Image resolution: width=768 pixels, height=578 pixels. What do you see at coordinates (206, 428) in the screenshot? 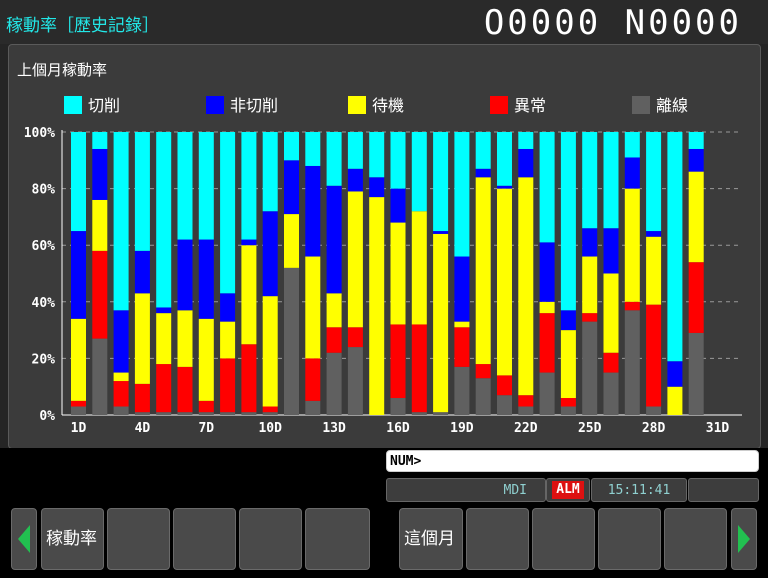
I see `x-tick-label: 7D` at bounding box center [206, 428].